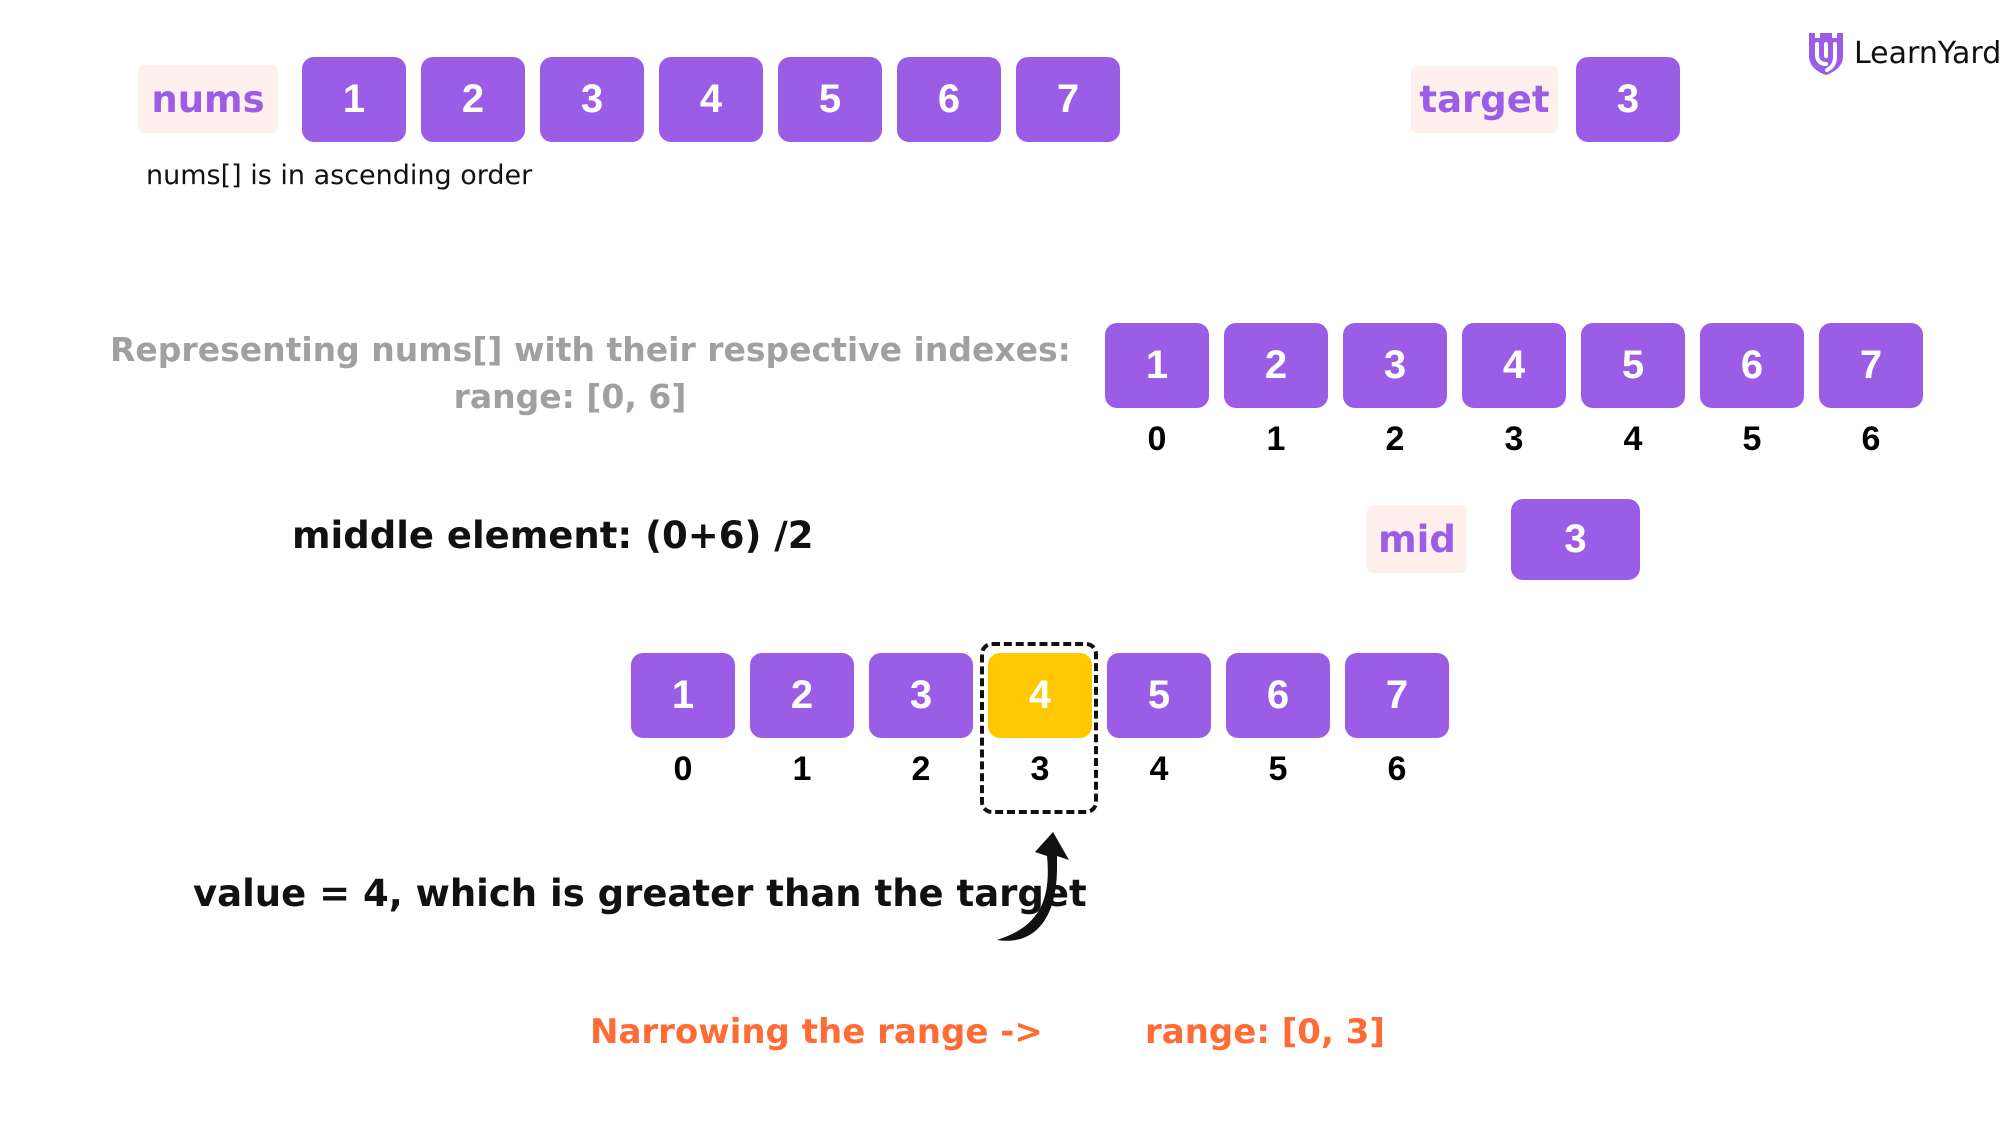 This screenshot has width=2000, height=1125. Describe the element at coordinates (570, 396) in the screenshot. I see `indexed-caption-range: range: [0, 6]` at that location.